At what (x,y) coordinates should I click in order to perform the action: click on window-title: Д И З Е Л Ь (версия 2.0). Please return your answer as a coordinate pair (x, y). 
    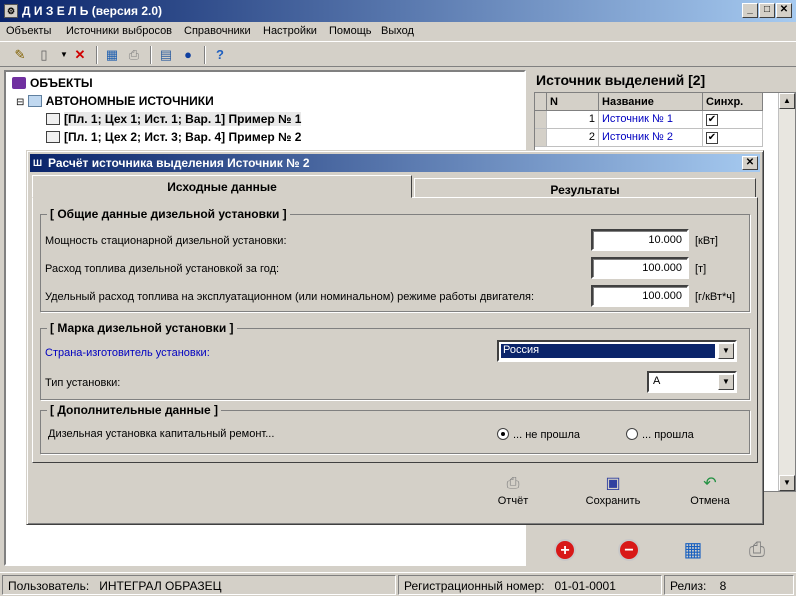
    Looking at the image, I should click on (92, 11).